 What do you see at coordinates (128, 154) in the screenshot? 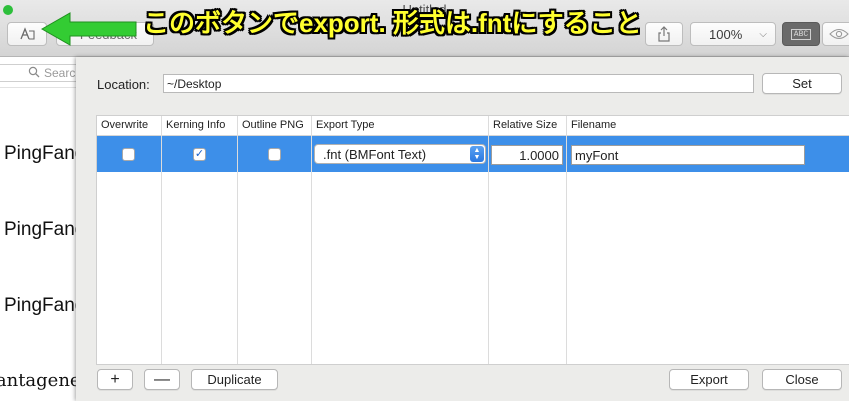
I see `overwrite-checkbox` at bounding box center [128, 154].